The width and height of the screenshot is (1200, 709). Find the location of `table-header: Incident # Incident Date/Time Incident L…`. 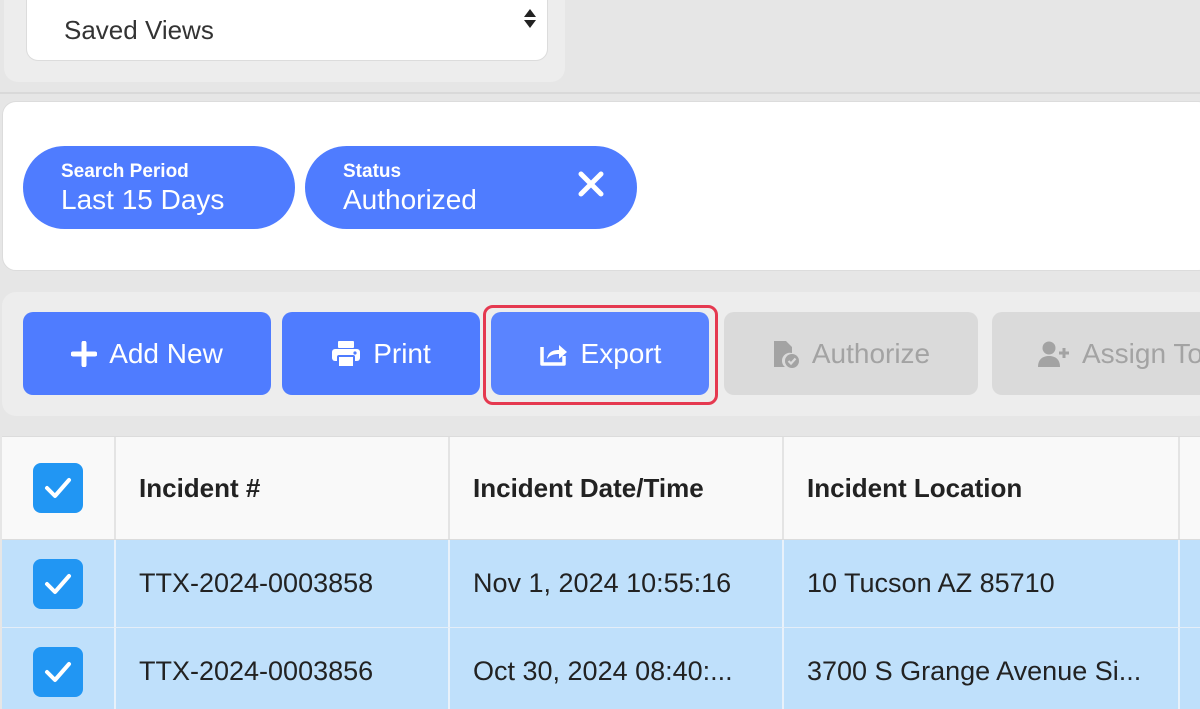

table-header: Incident # Incident Date/Time Incident L… is located at coordinates (601, 488).